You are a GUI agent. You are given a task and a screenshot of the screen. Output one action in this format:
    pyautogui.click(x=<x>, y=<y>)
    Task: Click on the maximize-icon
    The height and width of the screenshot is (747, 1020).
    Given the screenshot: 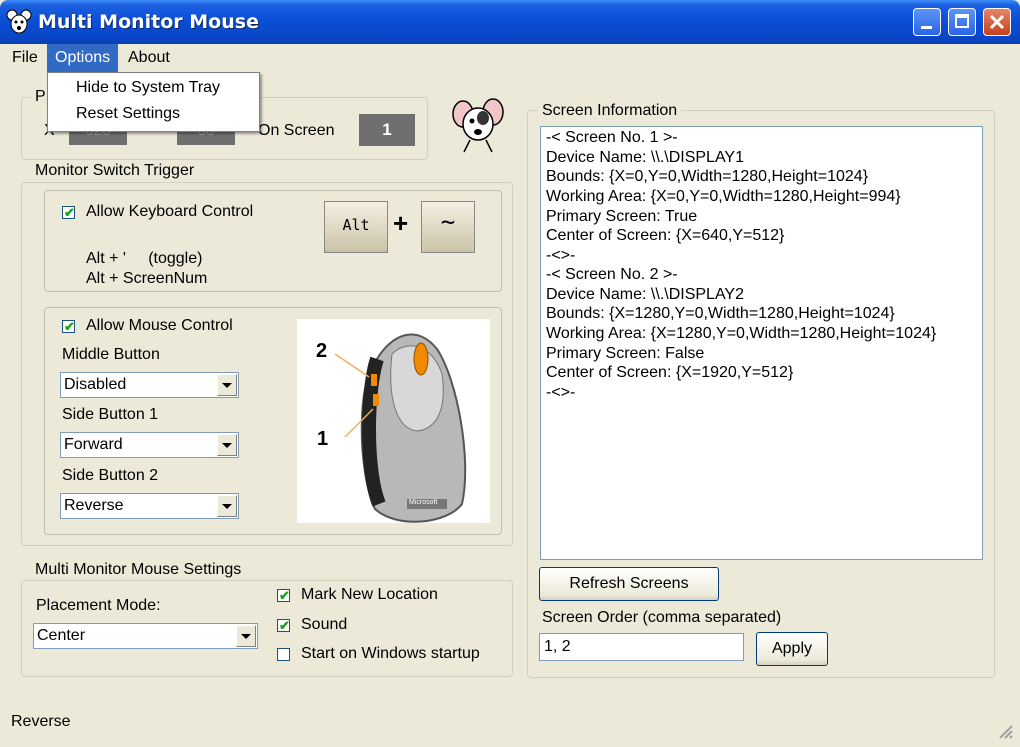 What is the action you would take?
    pyautogui.click(x=962, y=21)
    